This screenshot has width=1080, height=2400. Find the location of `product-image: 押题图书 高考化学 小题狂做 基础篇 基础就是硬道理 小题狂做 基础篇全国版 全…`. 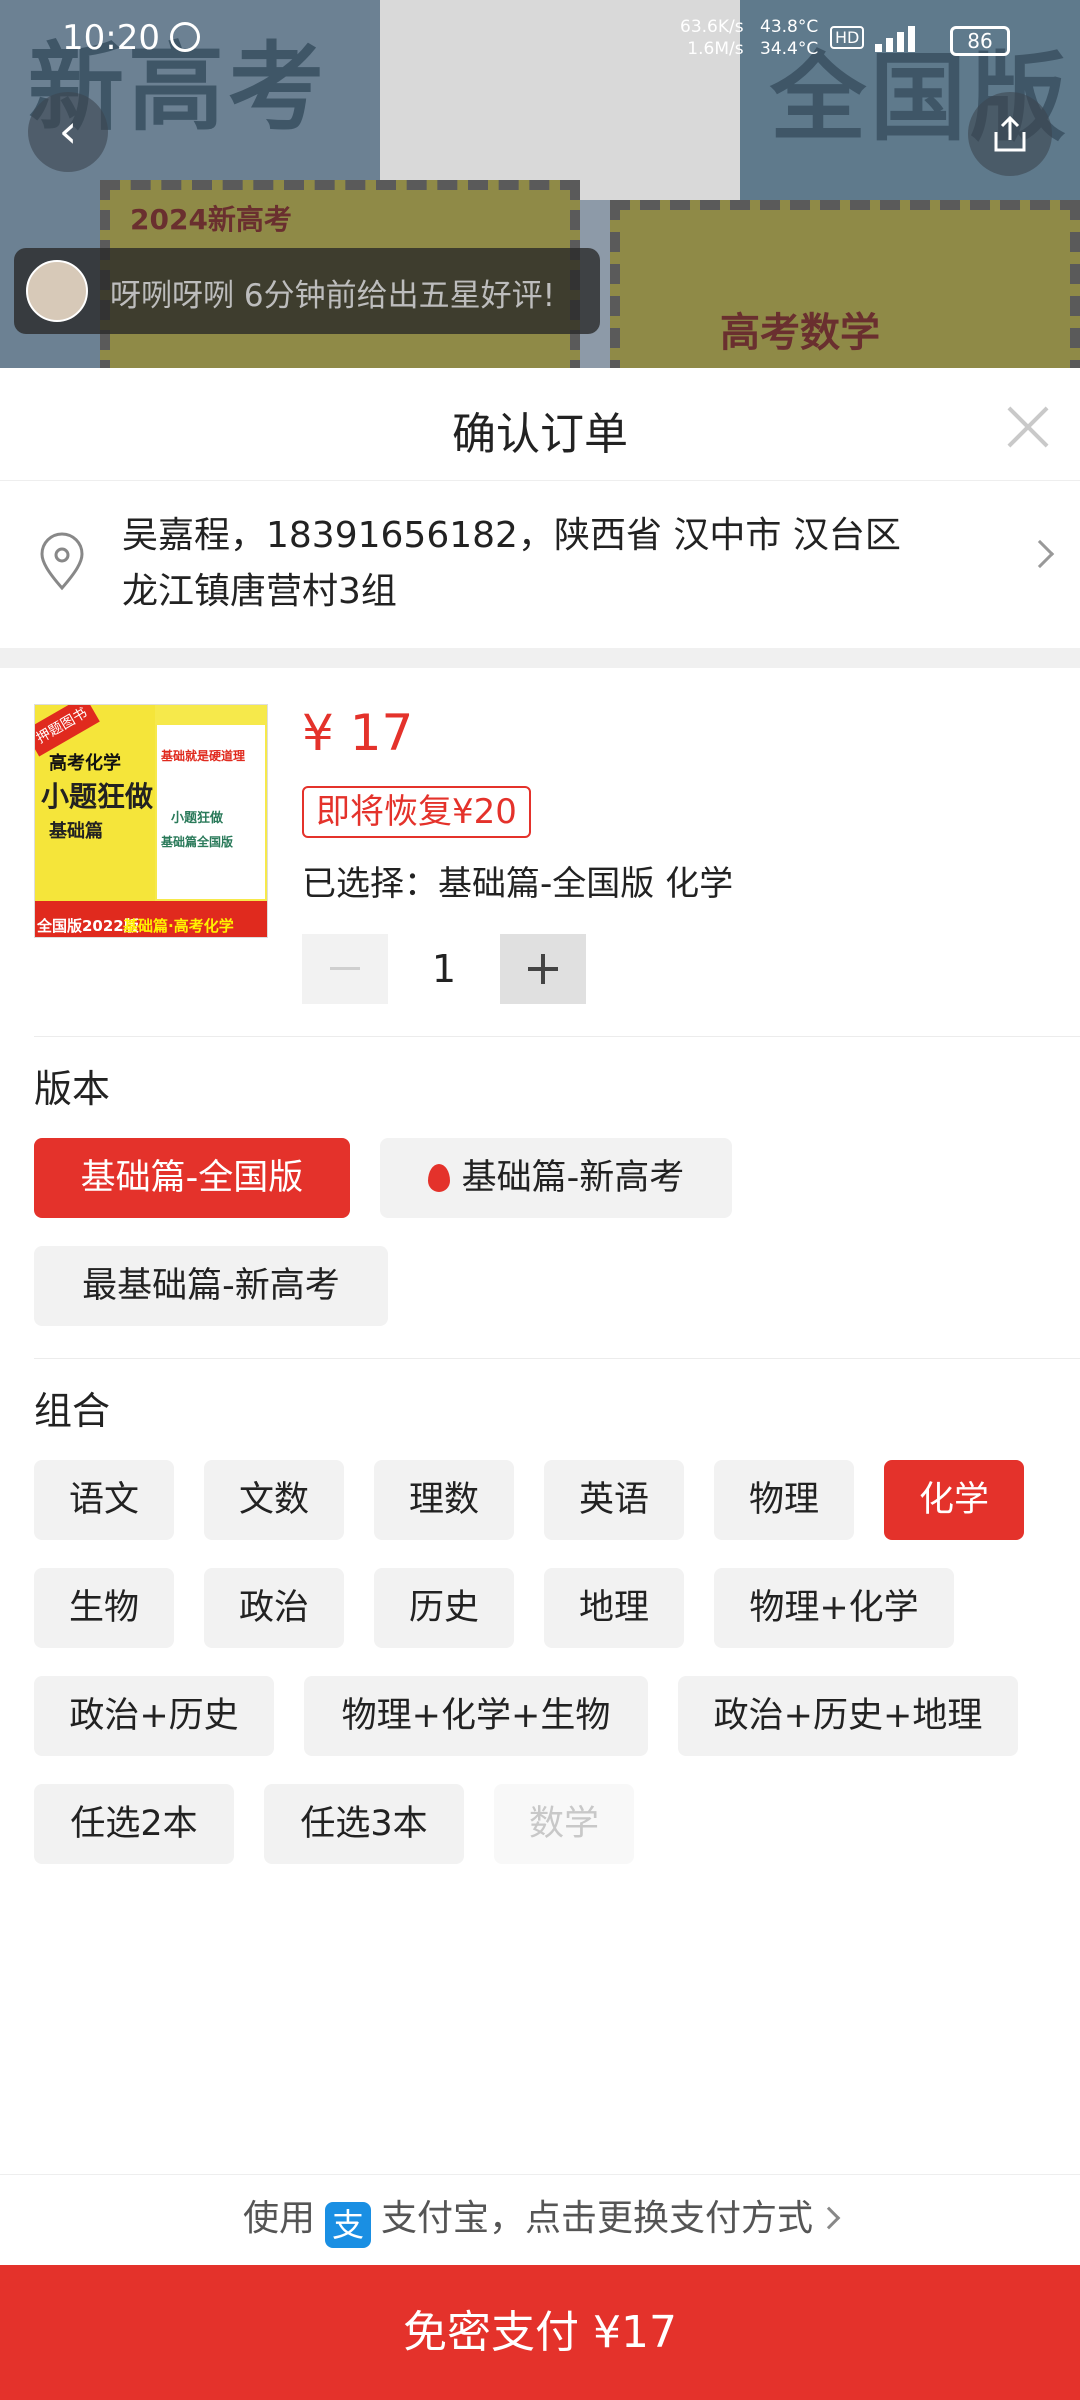

product-image: 押题图书 高考化学 小题狂做 基础篇 基础就是硬道理 小题狂做 基础篇全国版 全… is located at coordinates (151, 821).